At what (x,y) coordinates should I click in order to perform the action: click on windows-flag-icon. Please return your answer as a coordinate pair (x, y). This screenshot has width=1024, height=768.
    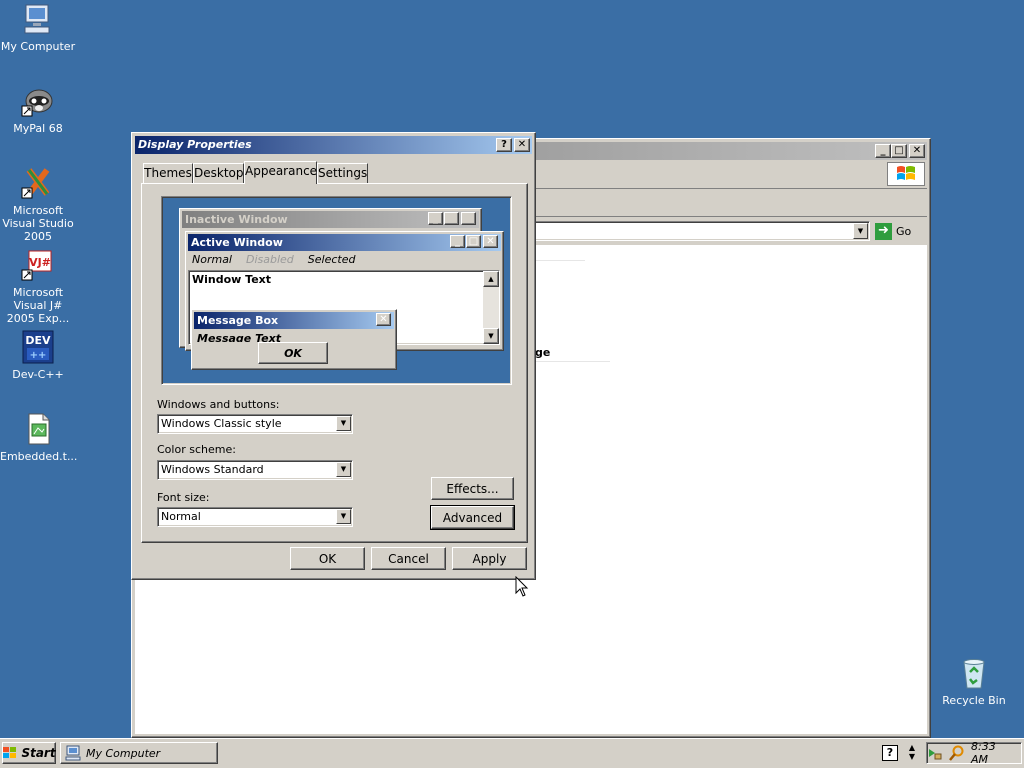
    Looking at the image, I should click on (10, 753).